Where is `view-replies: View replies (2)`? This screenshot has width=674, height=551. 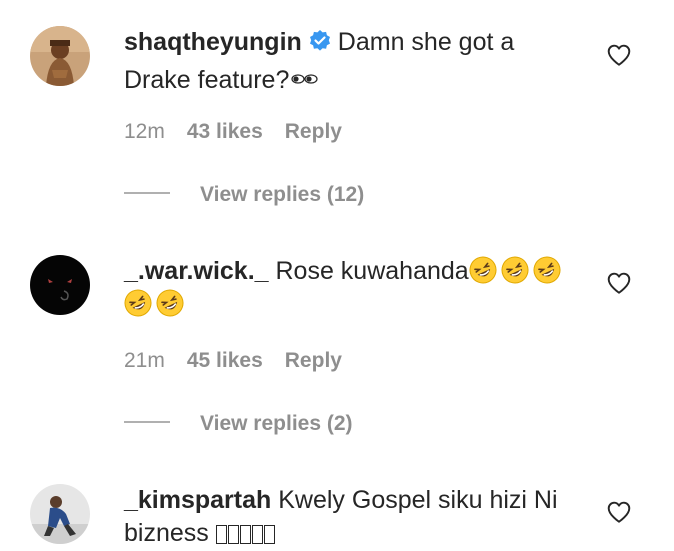
view-replies: View replies (2) is located at coordinates (238, 424).